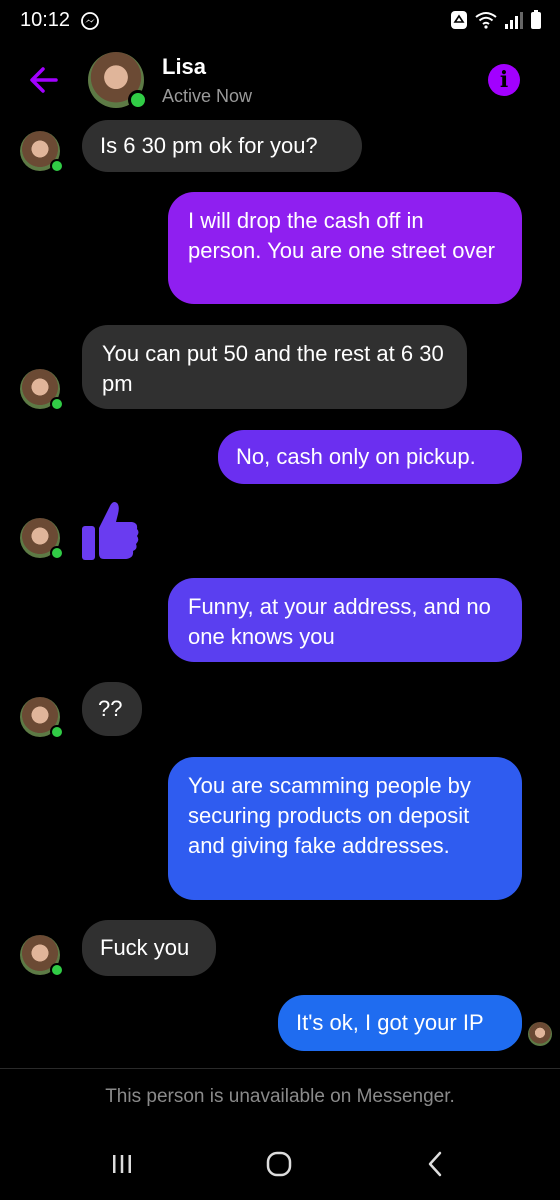 The height and width of the screenshot is (1200, 560). What do you see at coordinates (356, 456) in the screenshot?
I see `message-text: No, cash only on pickup.` at bounding box center [356, 456].